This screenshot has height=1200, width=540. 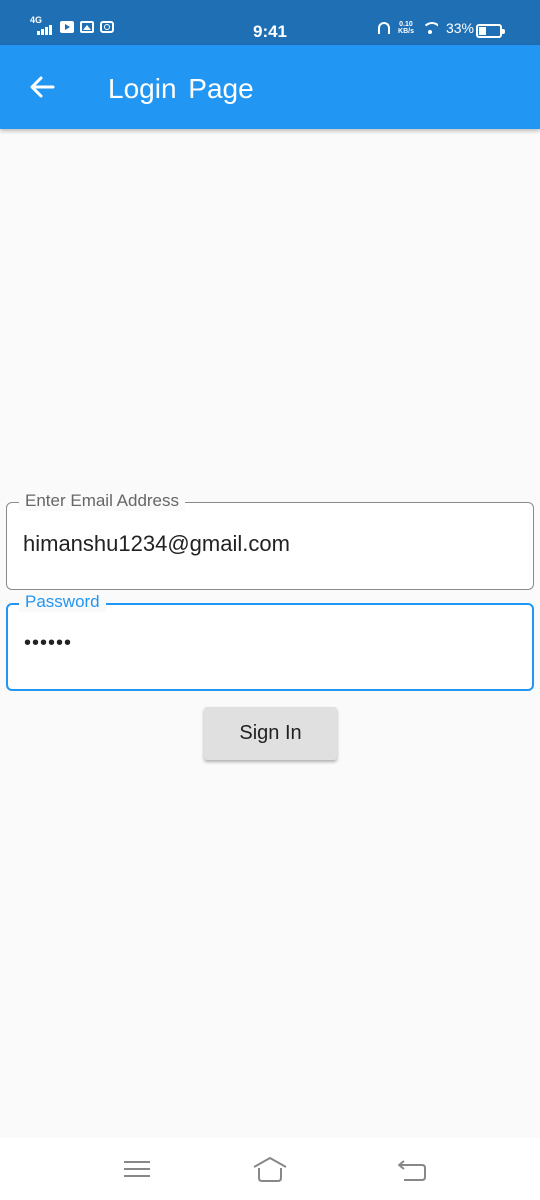 I want to click on status-bar: 4G 9:41 0.10 KB/s 33%, so click(x=270, y=22).